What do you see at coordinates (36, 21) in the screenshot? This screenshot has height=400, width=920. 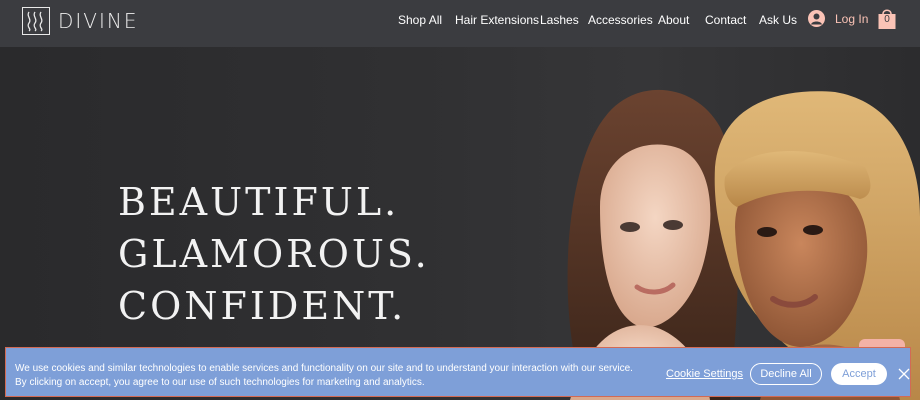 I see `logo-icon` at bounding box center [36, 21].